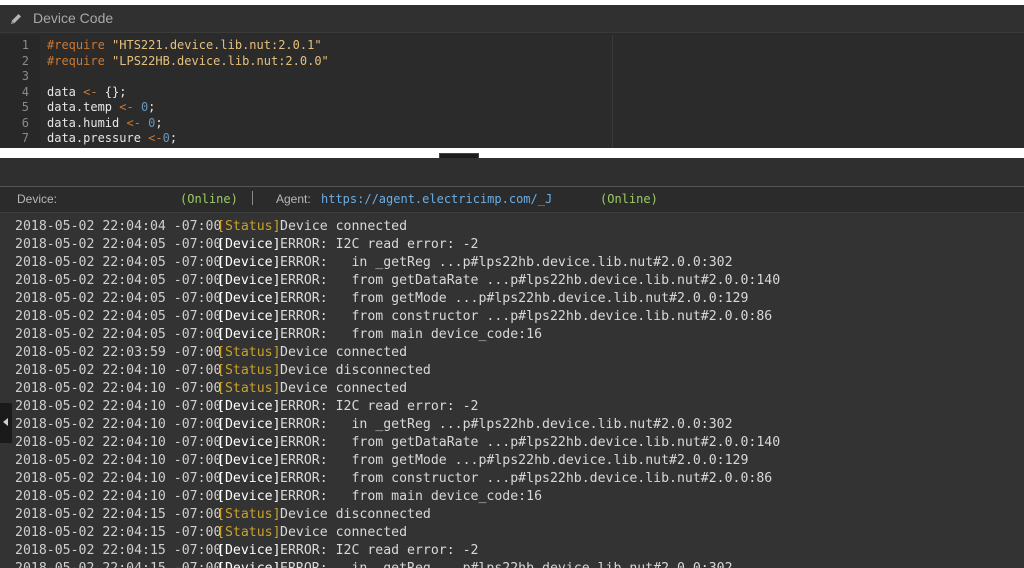  Describe the element at coordinates (37, 199) in the screenshot. I see `device-label: Device:` at that location.